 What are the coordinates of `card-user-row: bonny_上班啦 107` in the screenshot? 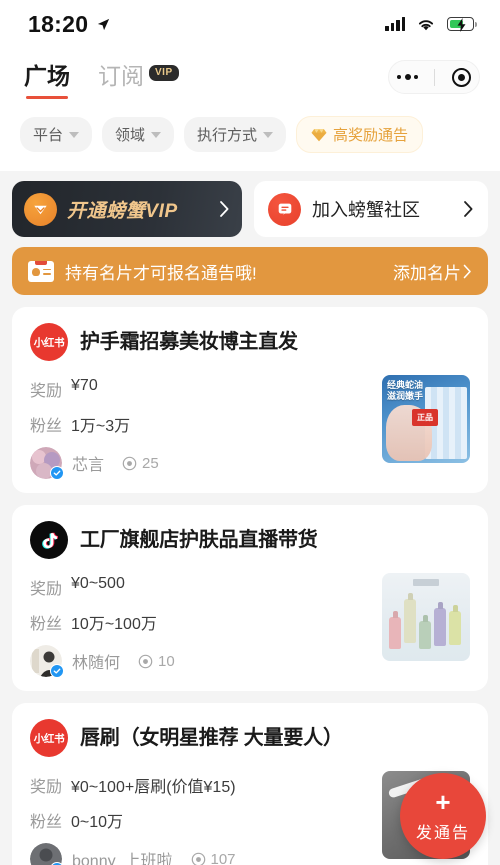 It's located at (206, 854).